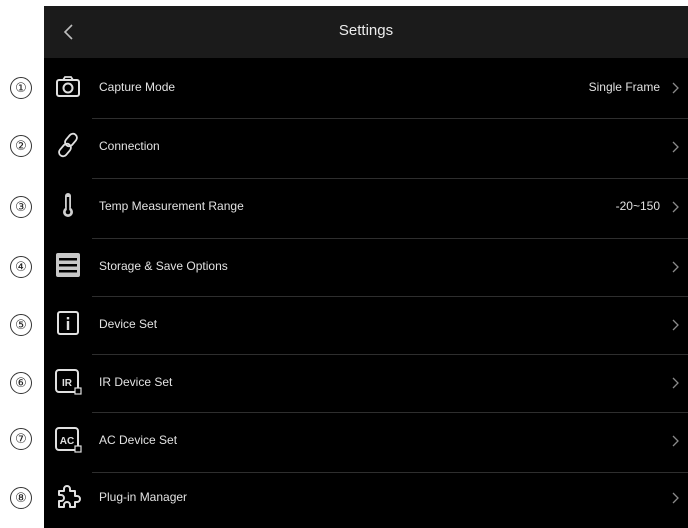  I want to click on row-label: Connection, so click(129, 146).